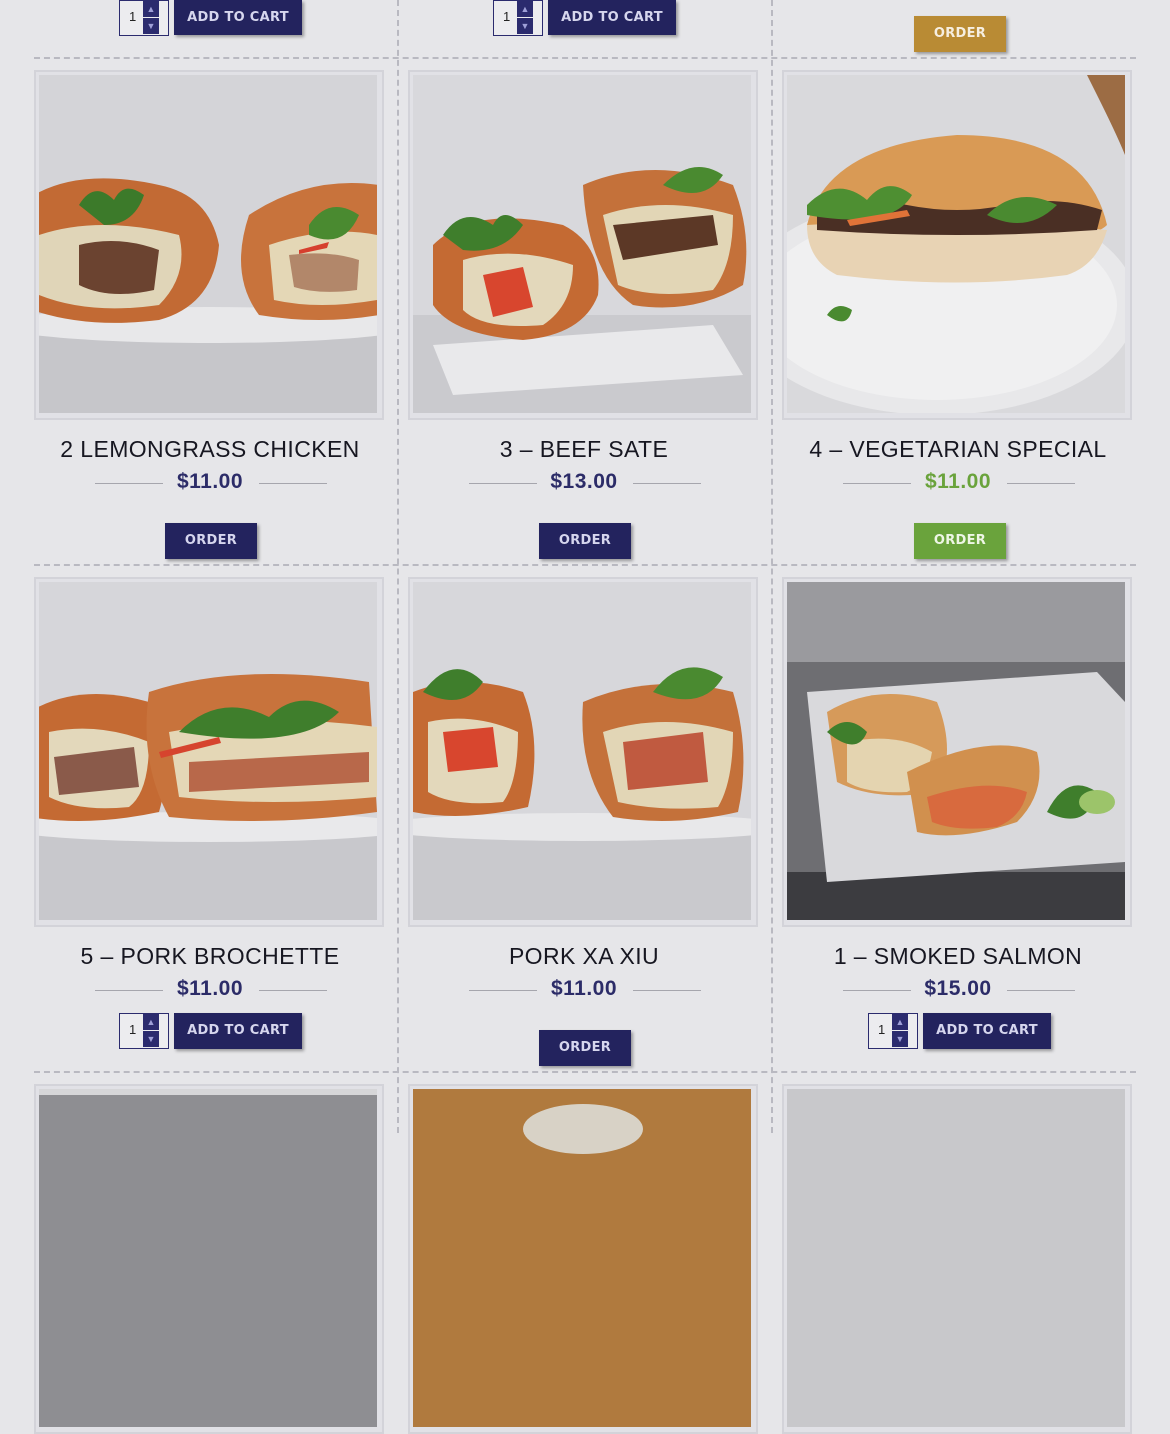 The height and width of the screenshot is (1434, 1170). I want to click on product-photo-pork-xa-xiu, so click(582, 751).